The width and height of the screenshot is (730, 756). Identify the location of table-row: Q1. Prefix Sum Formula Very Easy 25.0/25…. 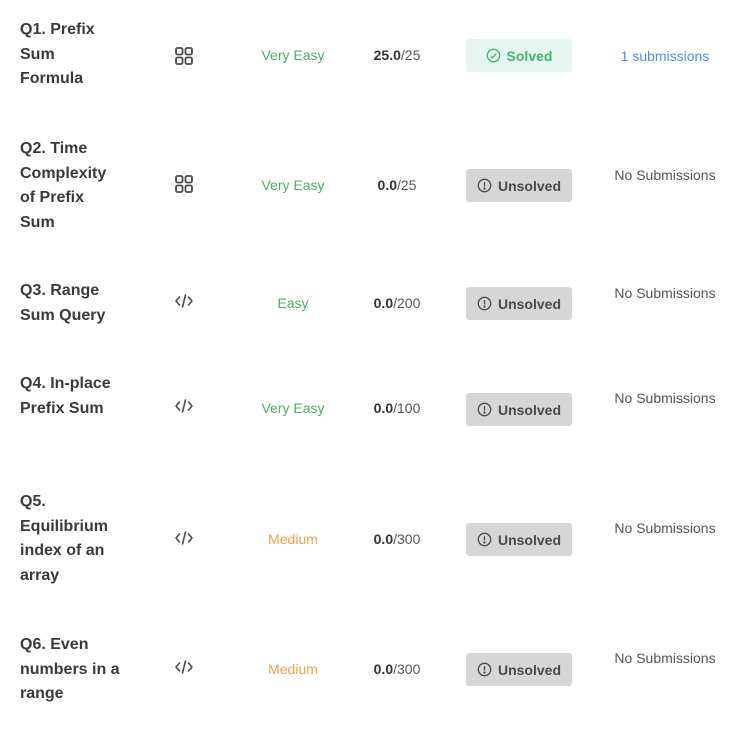
(365, 56).